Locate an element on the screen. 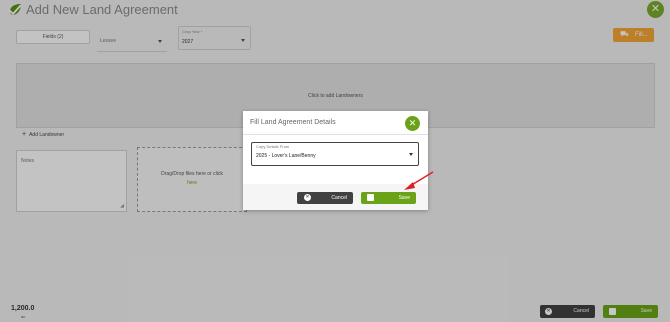 The width and height of the screenshot is (670, 322). modal-save-button: Save is located at coordinates (388, 198).